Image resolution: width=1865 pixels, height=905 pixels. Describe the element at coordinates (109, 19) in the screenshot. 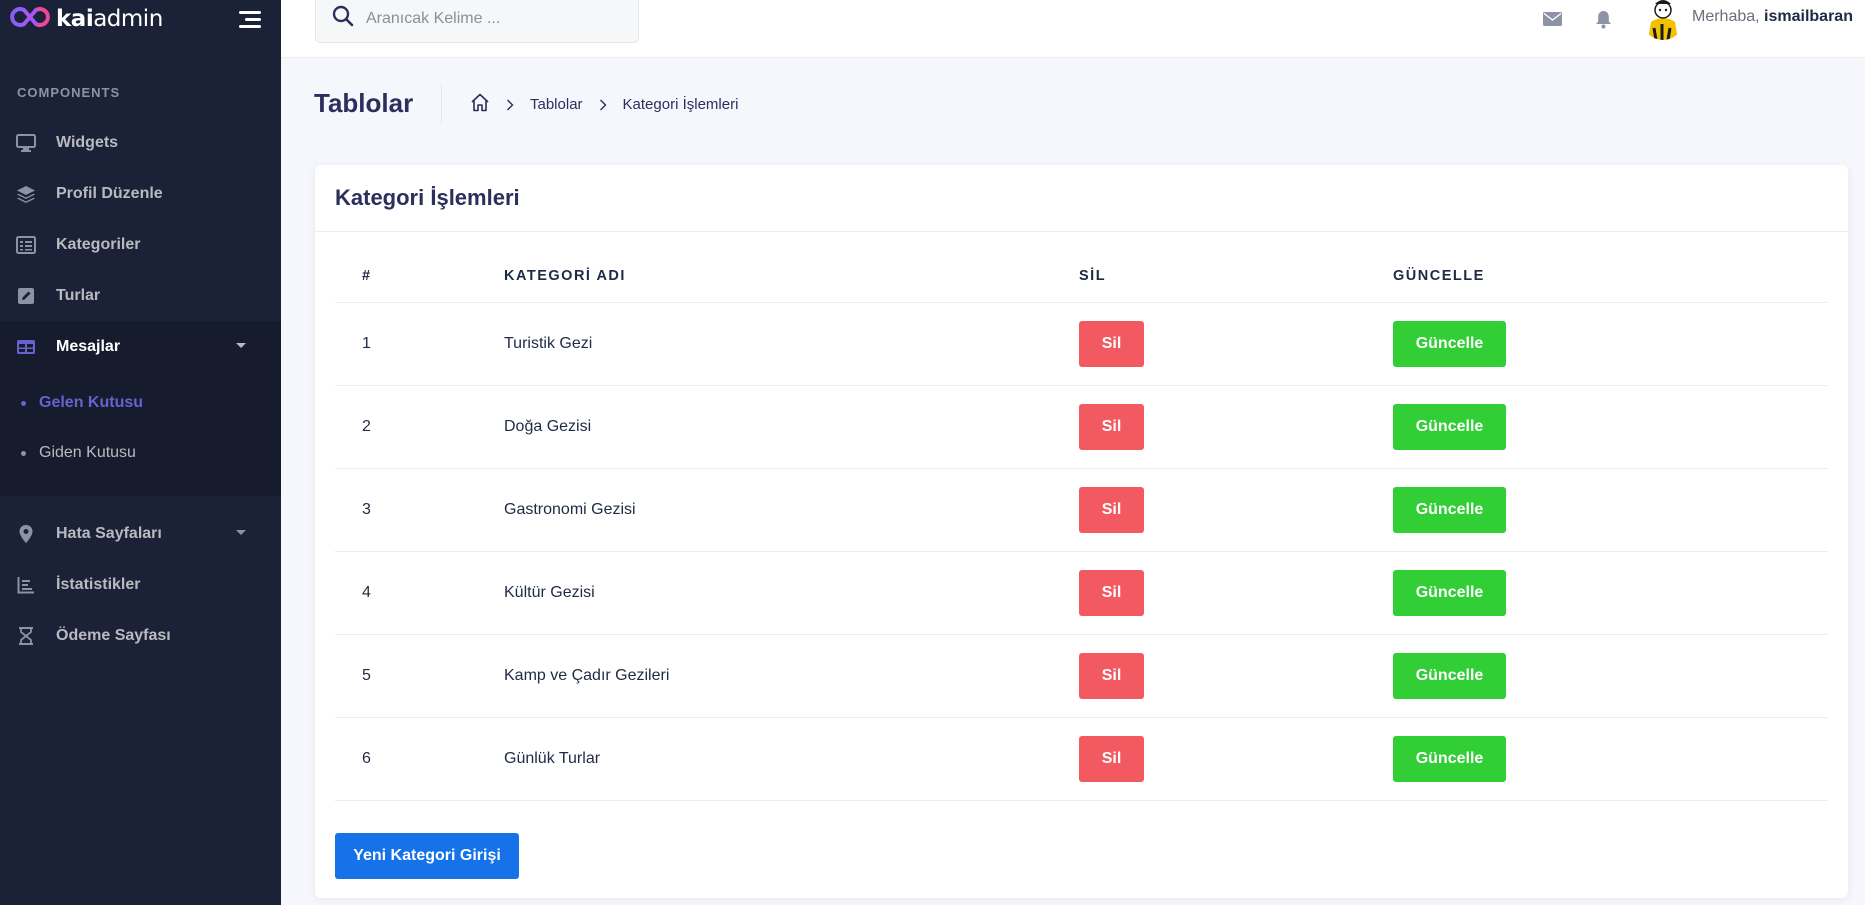

I see `logo-text: kaiadmin` at that location.